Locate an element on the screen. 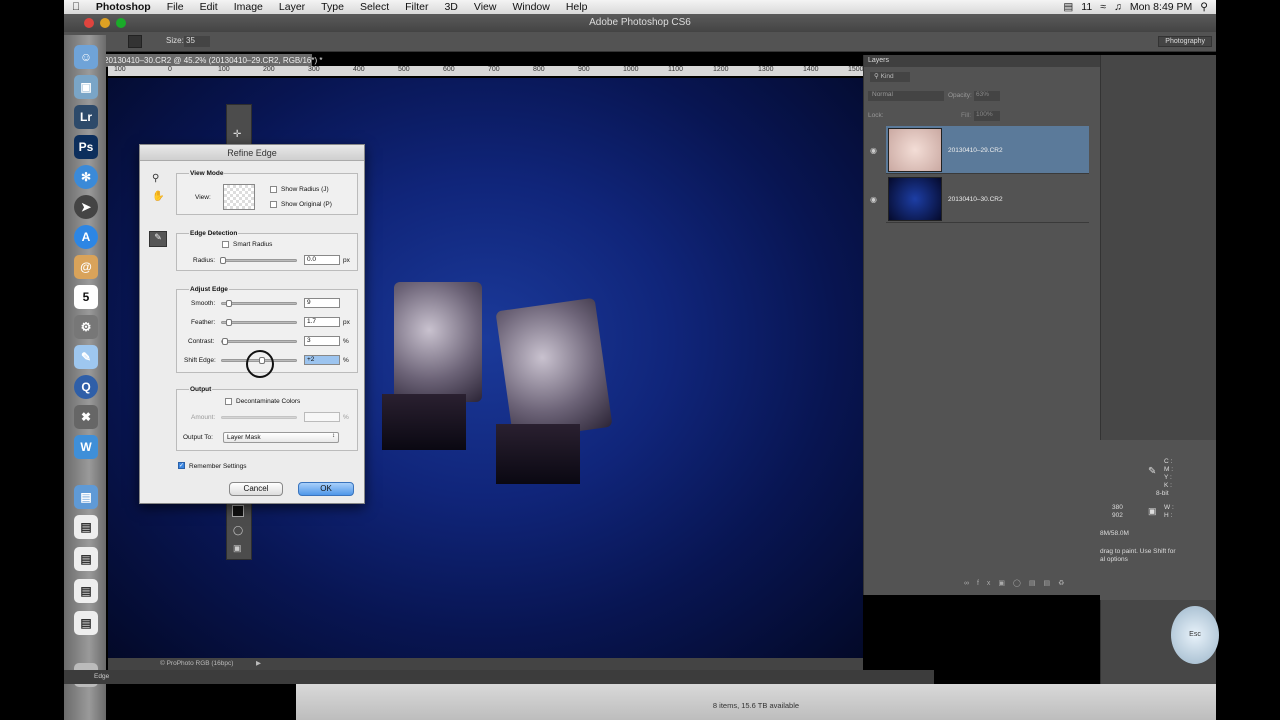 This screenshot has height=720, width=1280. smooth-input: 9 is located at coordinates (322, 303).